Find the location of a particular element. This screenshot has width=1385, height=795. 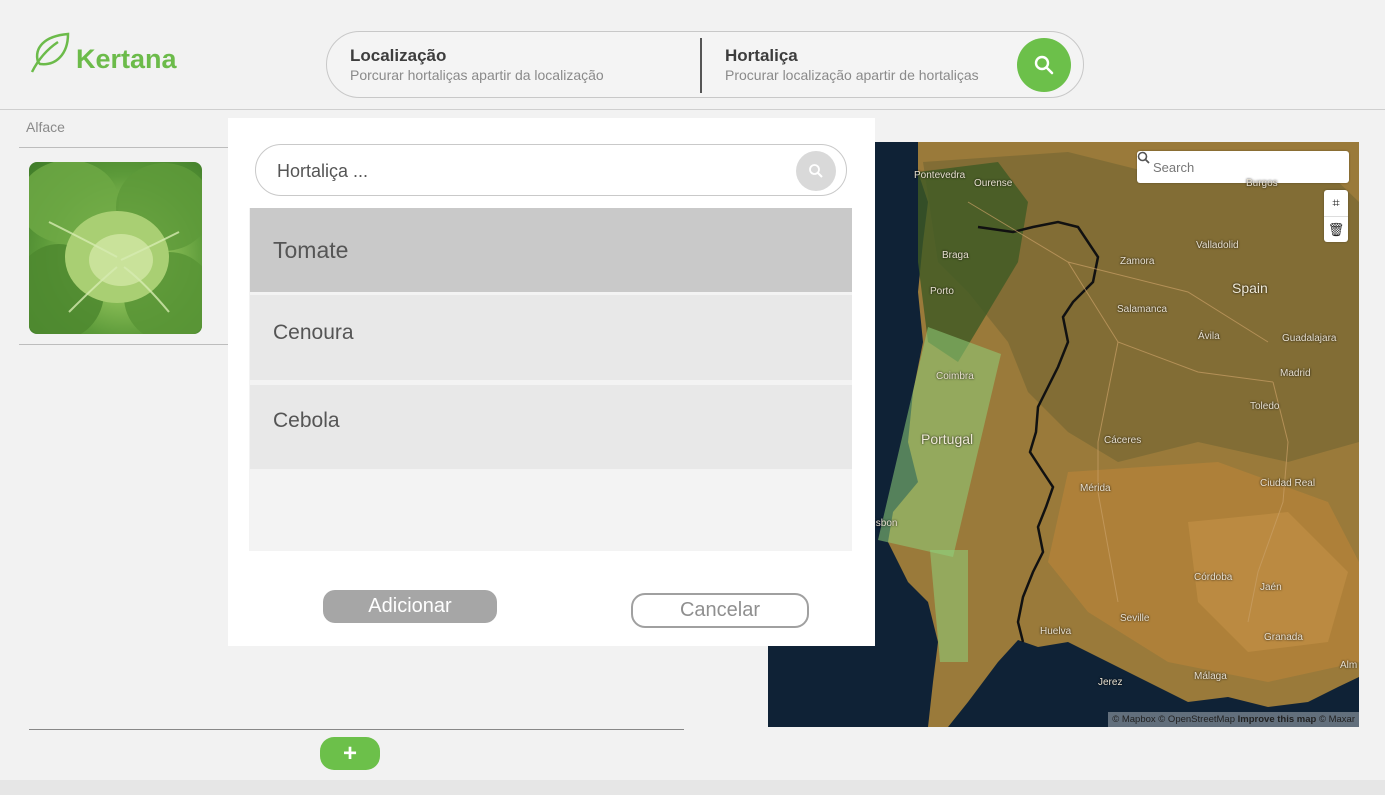

map-label: Valladolid is located at coordinates (1217, 245).